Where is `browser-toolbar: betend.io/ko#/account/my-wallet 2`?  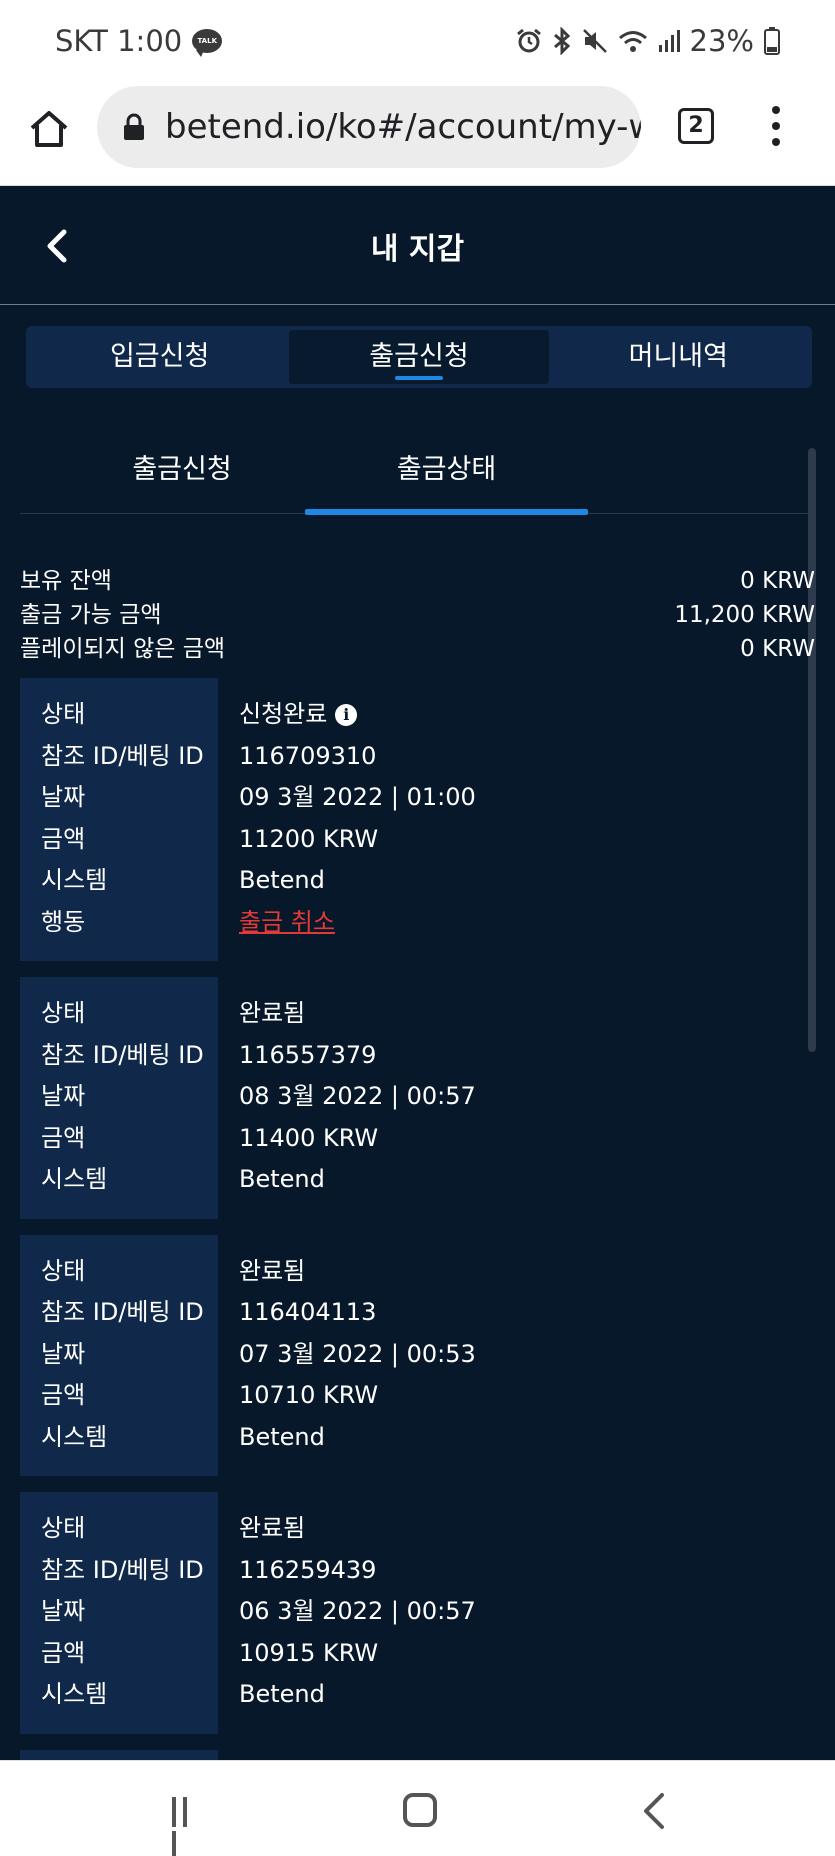 browser-toolbar: betend.io/ko#/account/my-wallet 2 is located at coordinates (417, 136).